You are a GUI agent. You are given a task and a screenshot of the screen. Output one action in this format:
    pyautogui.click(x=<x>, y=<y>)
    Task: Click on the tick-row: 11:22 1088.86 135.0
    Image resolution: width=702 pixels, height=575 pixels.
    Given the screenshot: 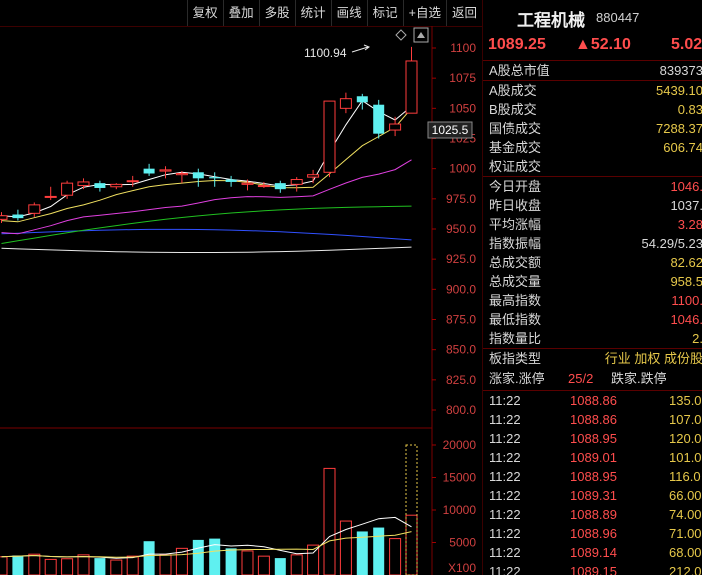 What is the action you would take?
    pyautogui.click(x=592, y=400)
    